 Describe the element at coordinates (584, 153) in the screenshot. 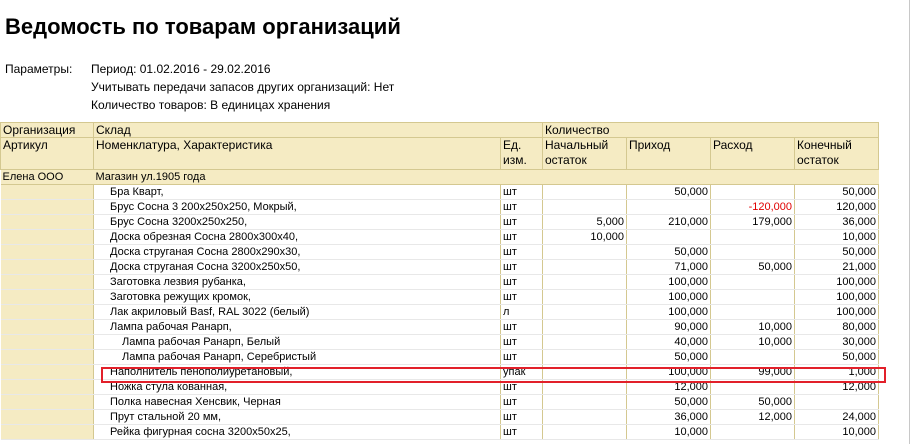

I see `header-start-balance: Начальный остаток` at that location.